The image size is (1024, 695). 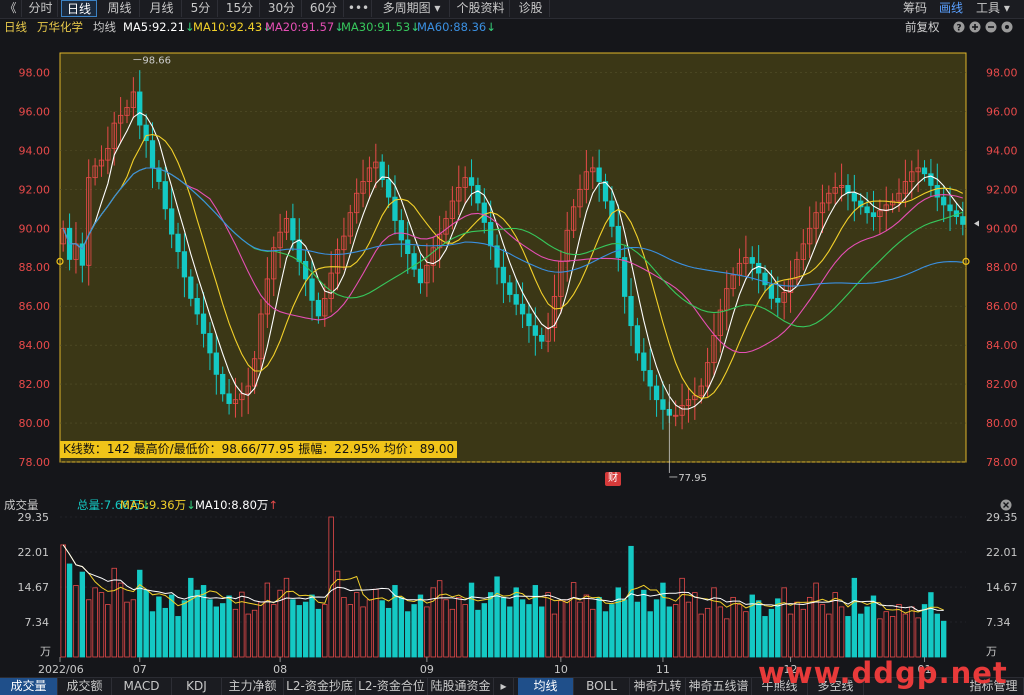 What do you see at coordinates (15, 27) in the screenshot?
I see `period-label: 日线` at bounding box center [15, 27].